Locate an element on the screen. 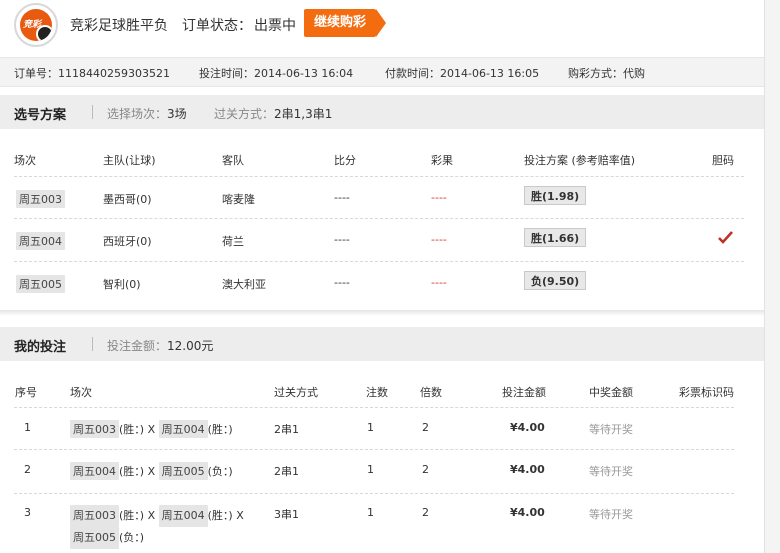 The height and width of the screenshot is (553, 780). continue-buy-button: 继续购彩 is located at coordinates (345, 23).